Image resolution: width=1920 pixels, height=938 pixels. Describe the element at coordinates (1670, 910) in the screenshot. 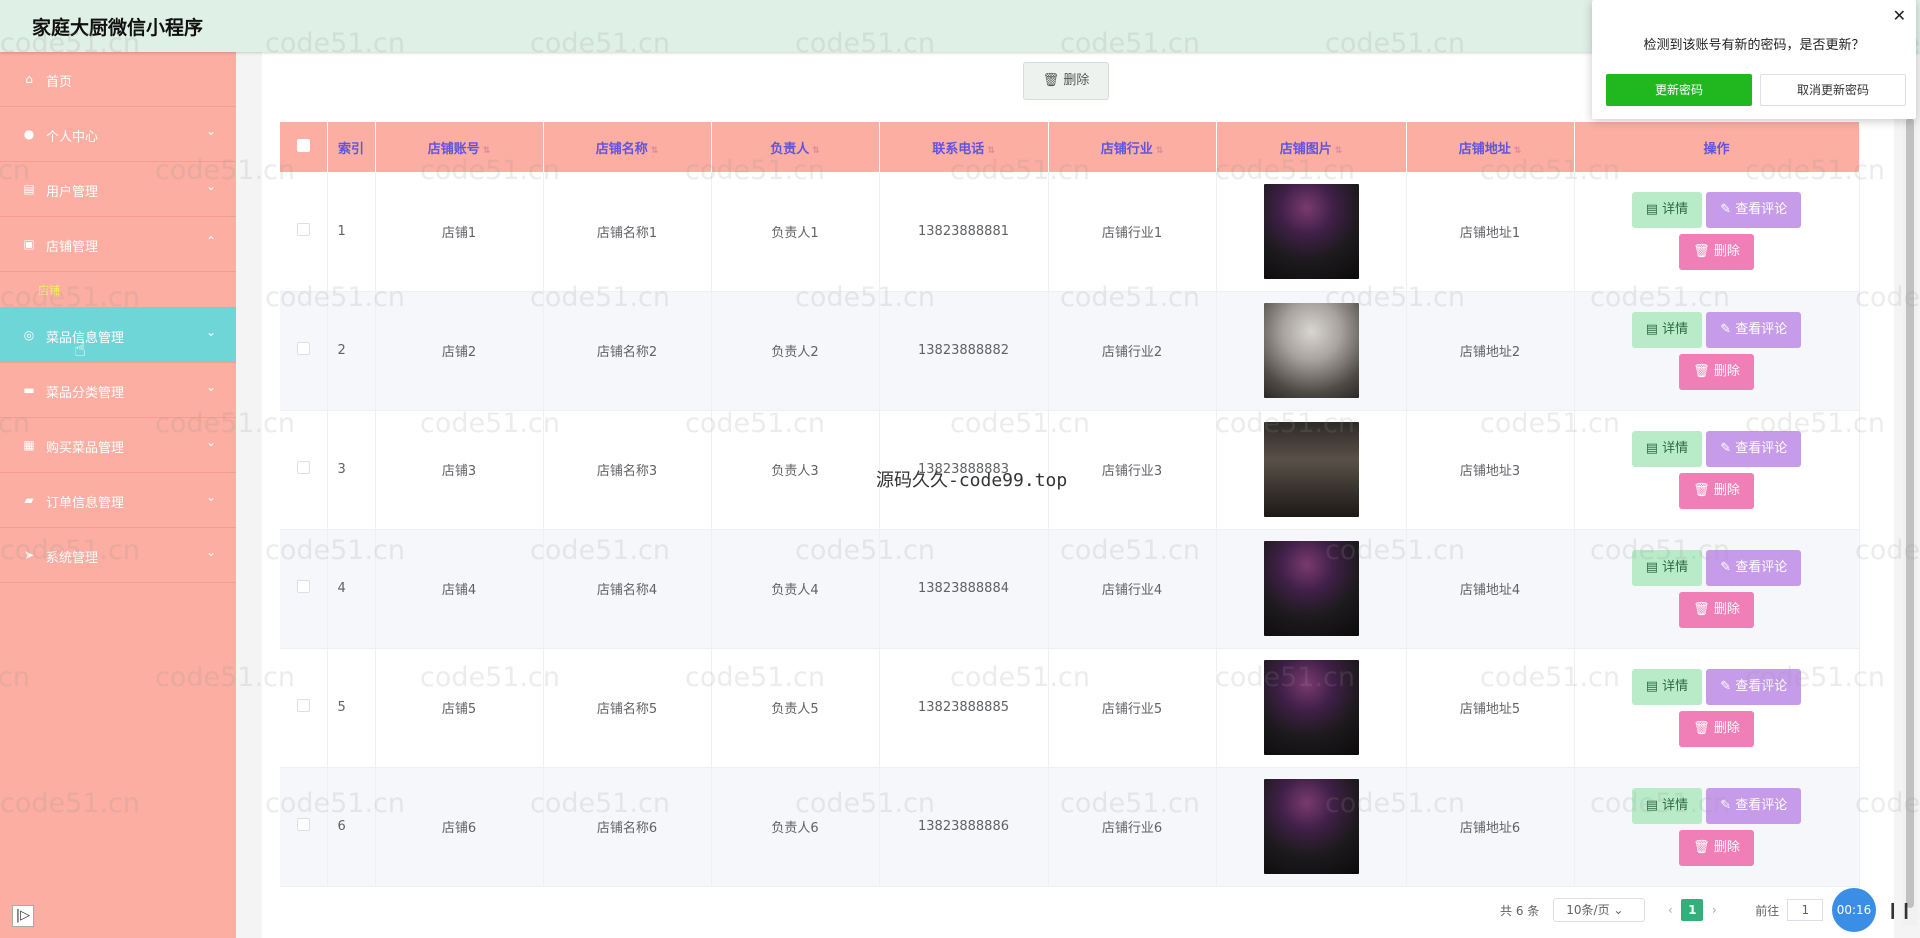

I see `prev-page-button: ‹` at that location.